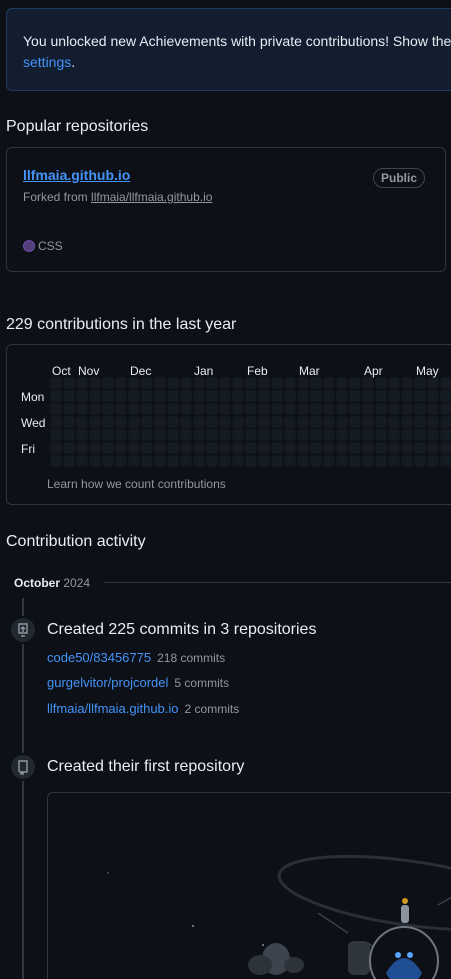 The width and height of the screenshot is (451, 979). What do you see at coordinates (181, 630) in the screenshot?
I see `commits-summary: Created 225 commits in 3 repositories` at bounding box center [181, 630].